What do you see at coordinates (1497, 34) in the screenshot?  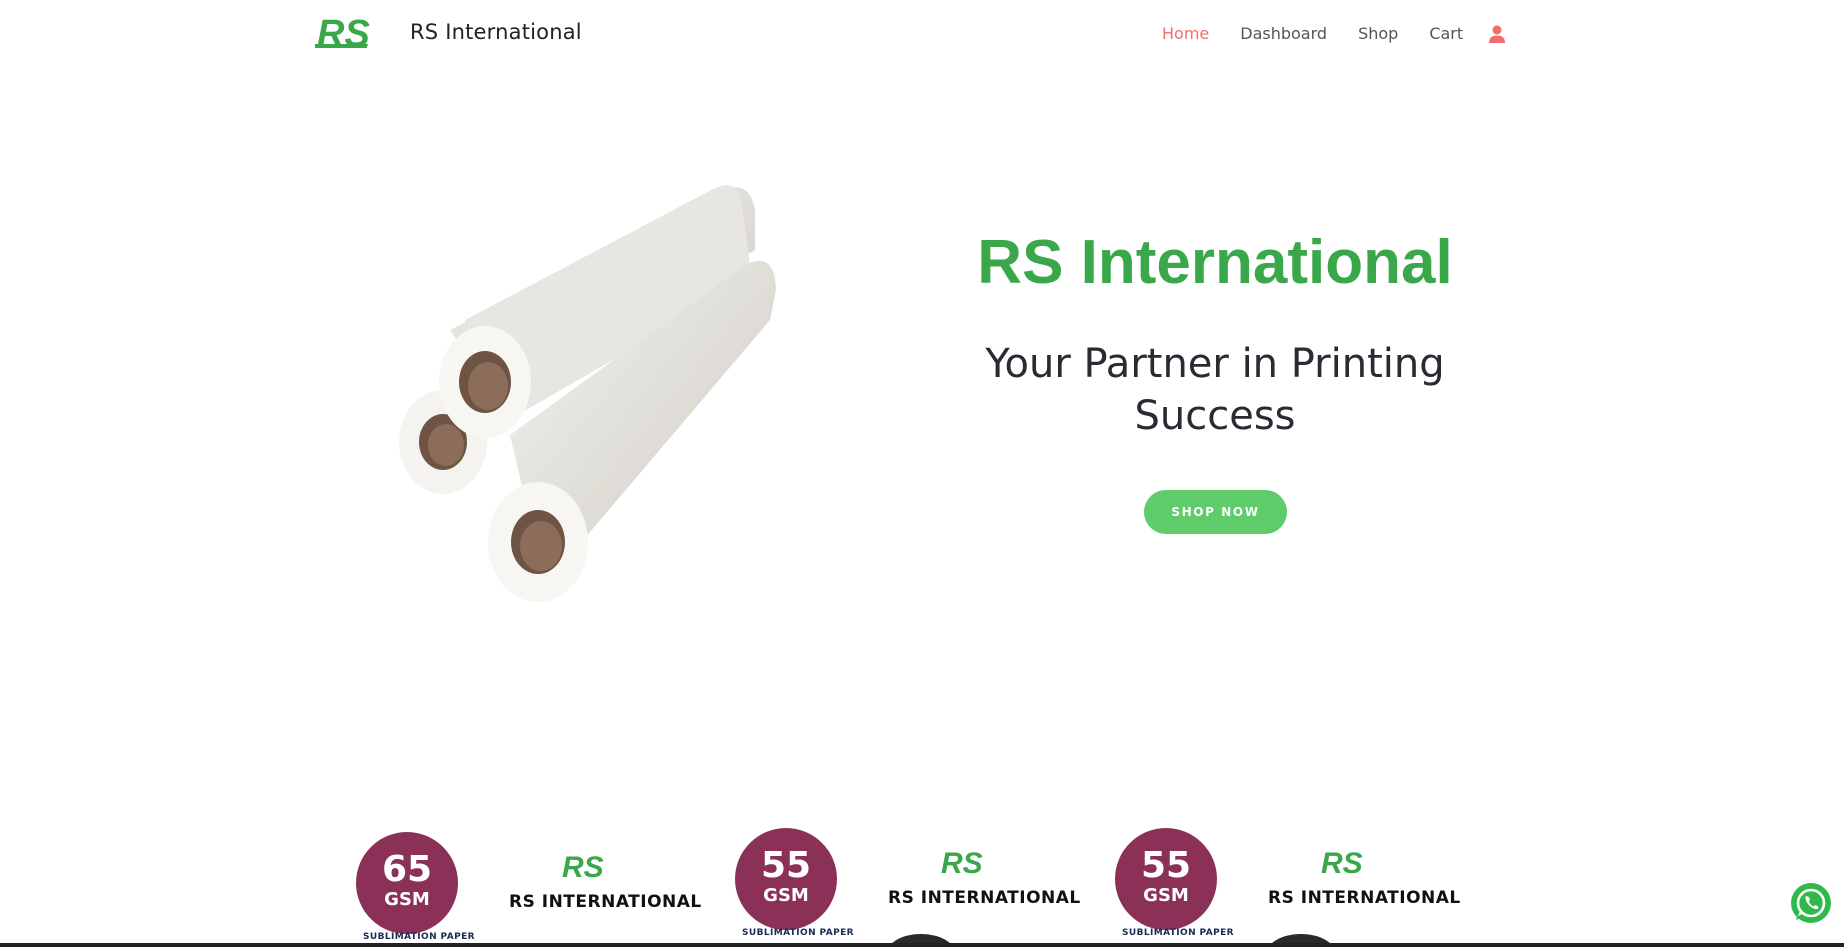 I see `user-icon` at bounding box center [1497, 34].